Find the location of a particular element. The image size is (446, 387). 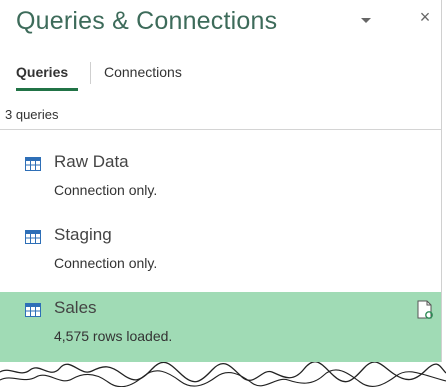

tab-queries: Queries is located at coordinates (42, 72).